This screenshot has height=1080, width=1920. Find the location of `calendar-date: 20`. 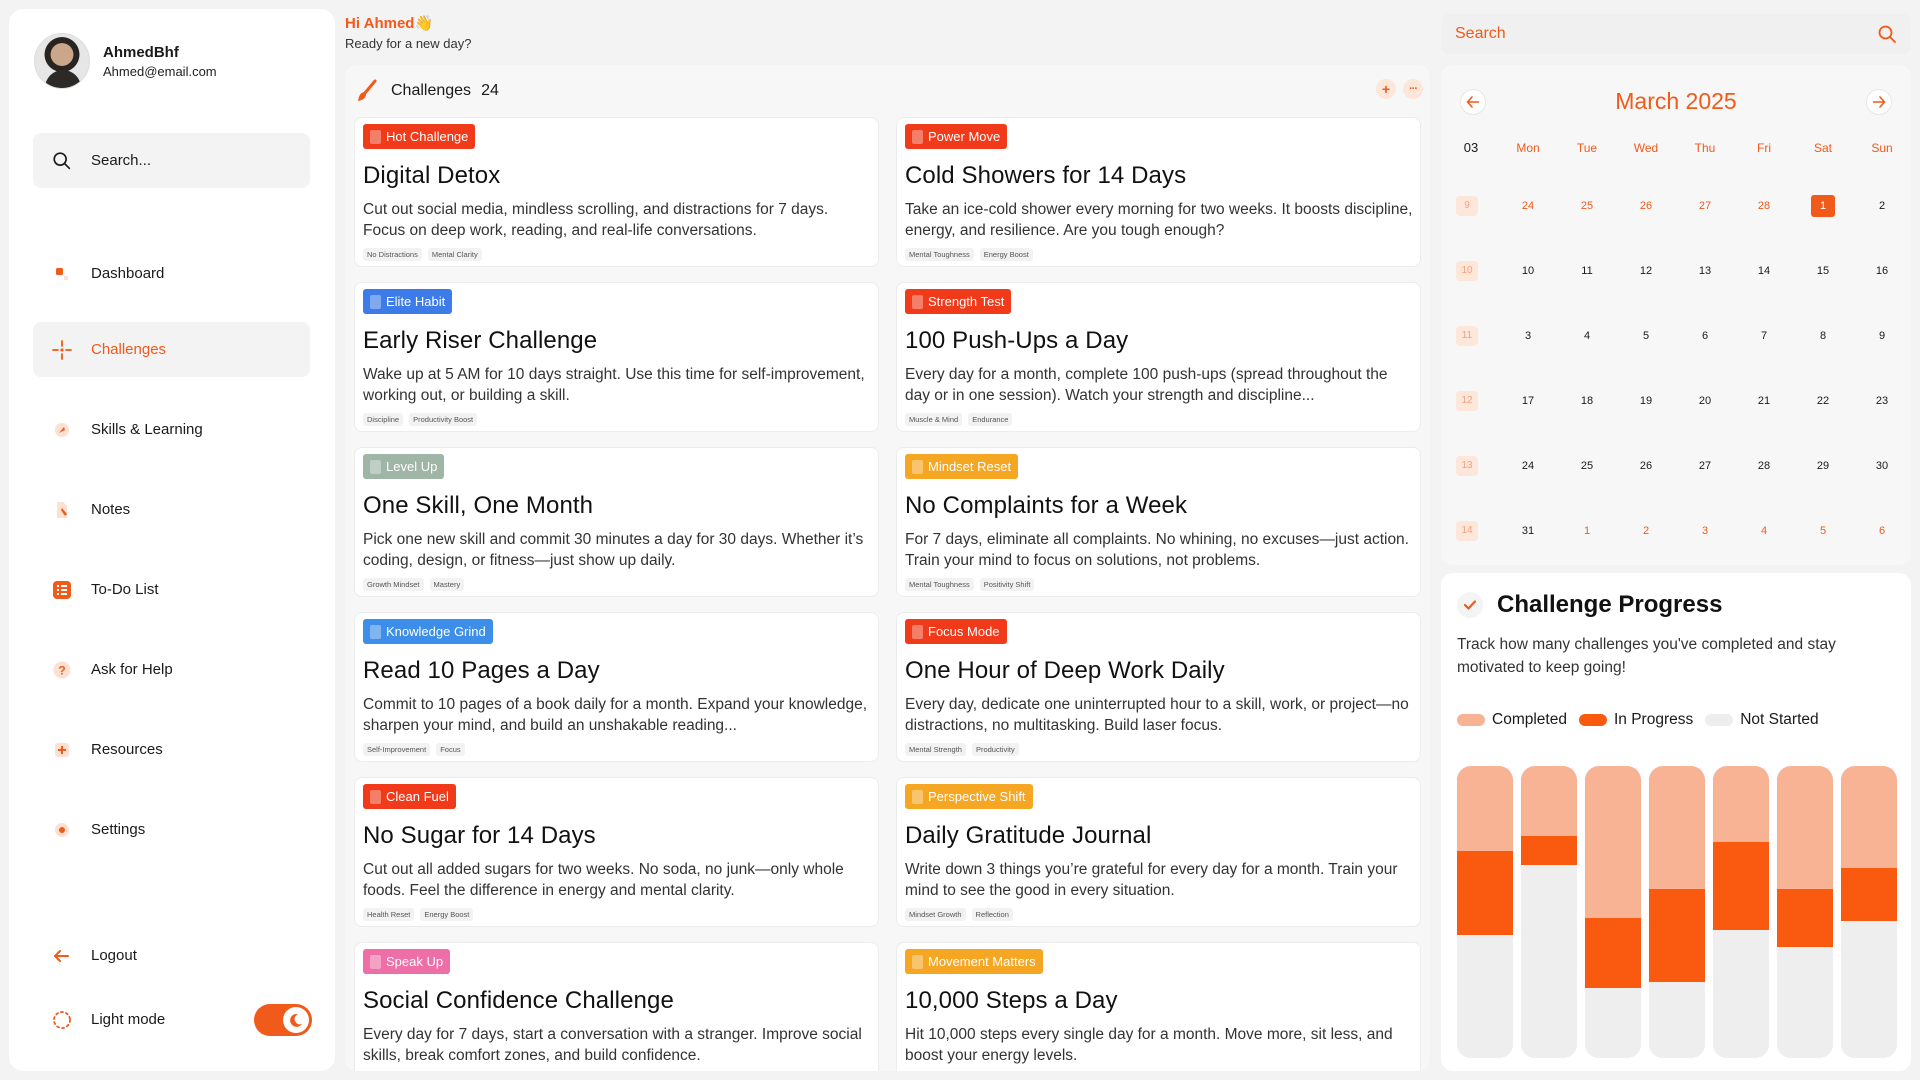

calendar-date: 20 is located at coordinates (1705, 401).